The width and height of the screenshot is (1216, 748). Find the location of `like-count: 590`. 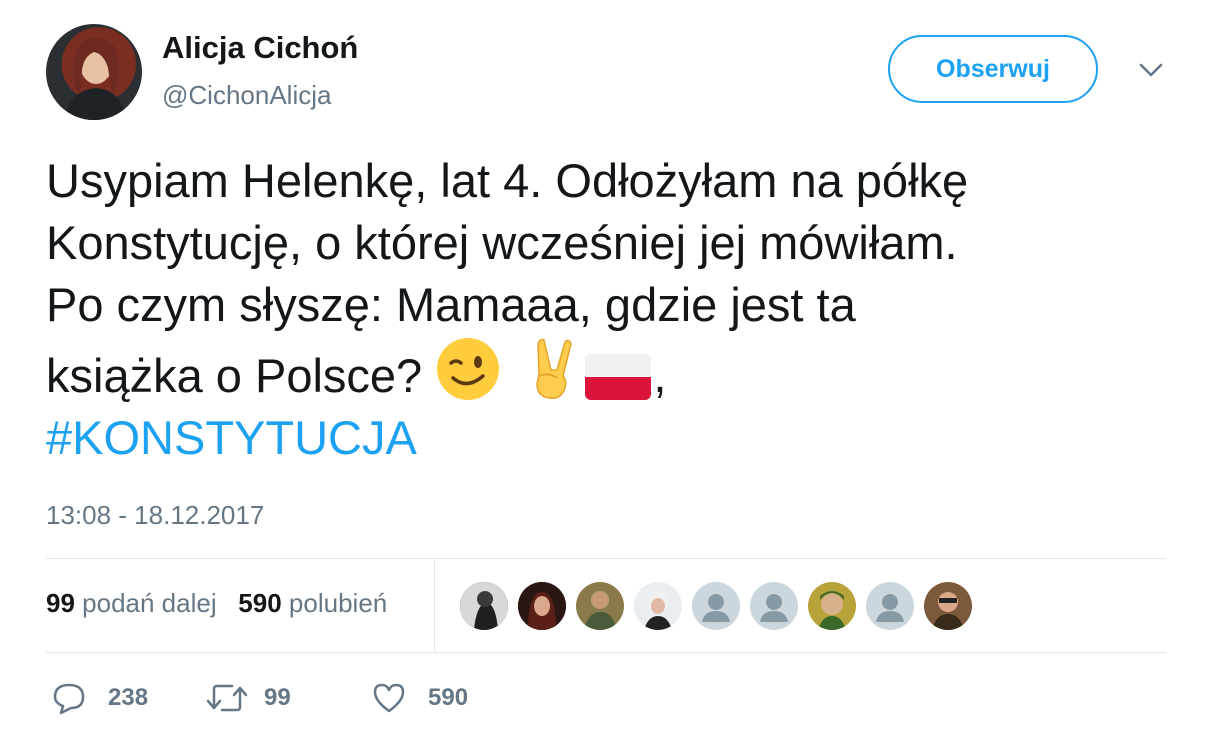

like-count: 590 is located at coordinates (448, 697).